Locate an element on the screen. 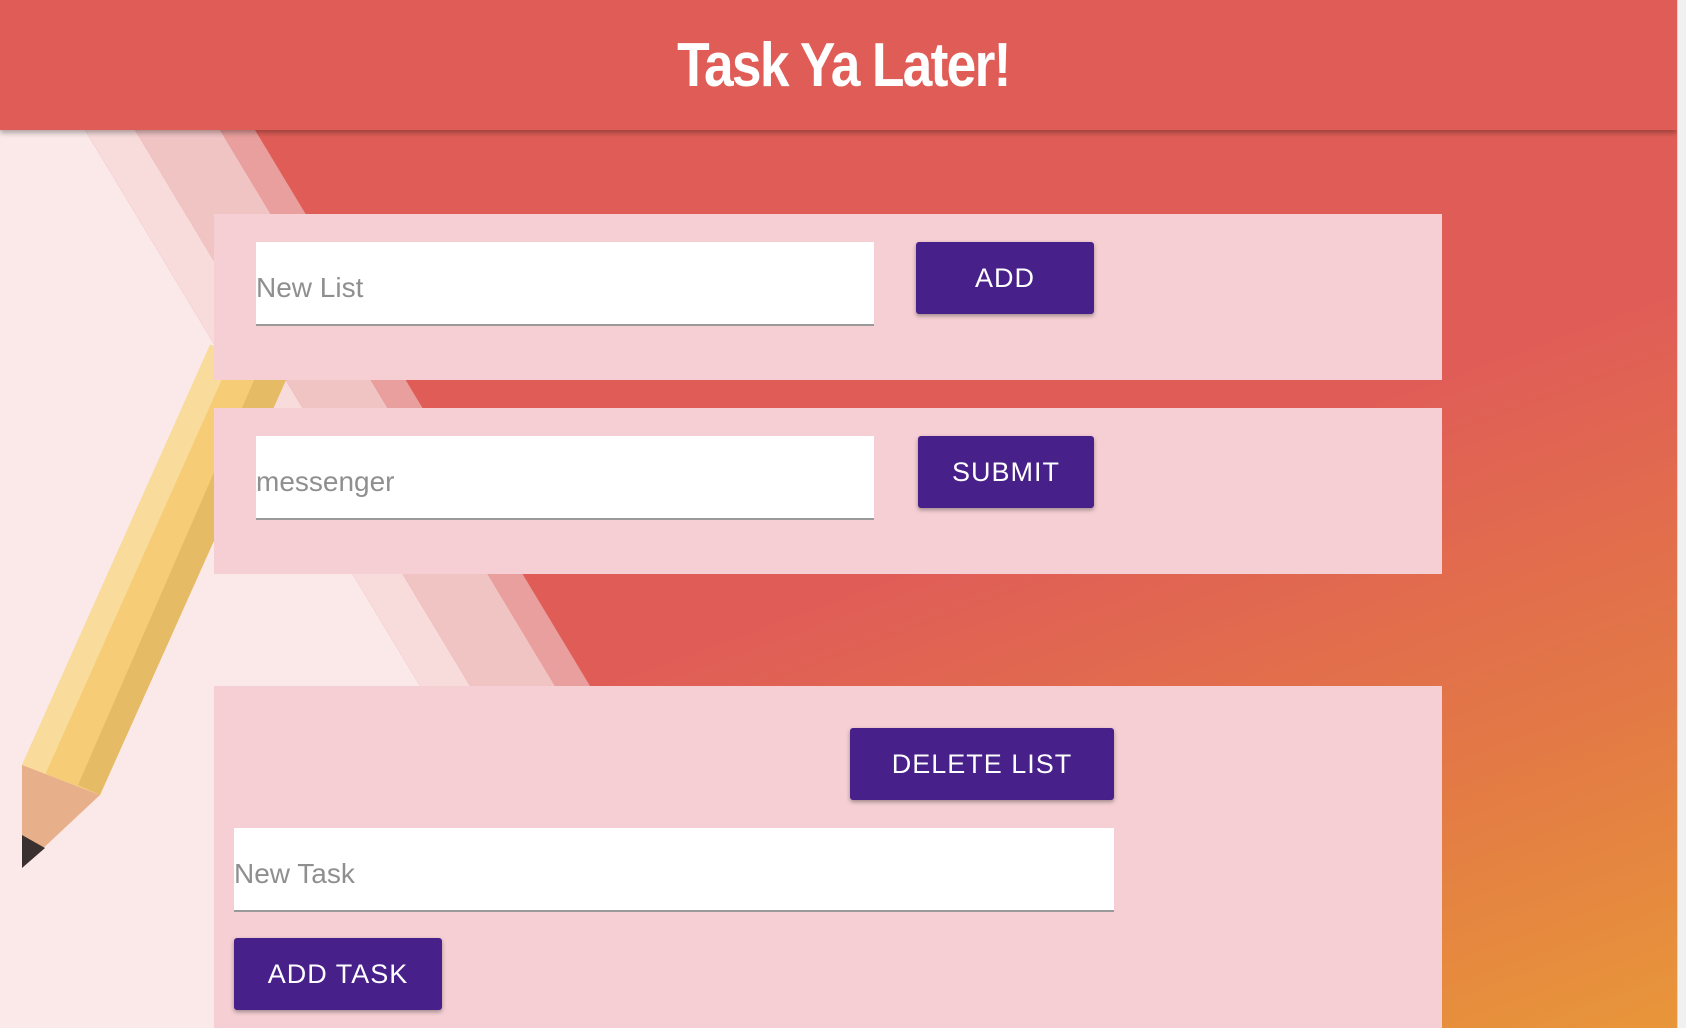 The image size is (1686, 1028). delete-list-button: DELETE LIST is located at coordinates (982, 764).